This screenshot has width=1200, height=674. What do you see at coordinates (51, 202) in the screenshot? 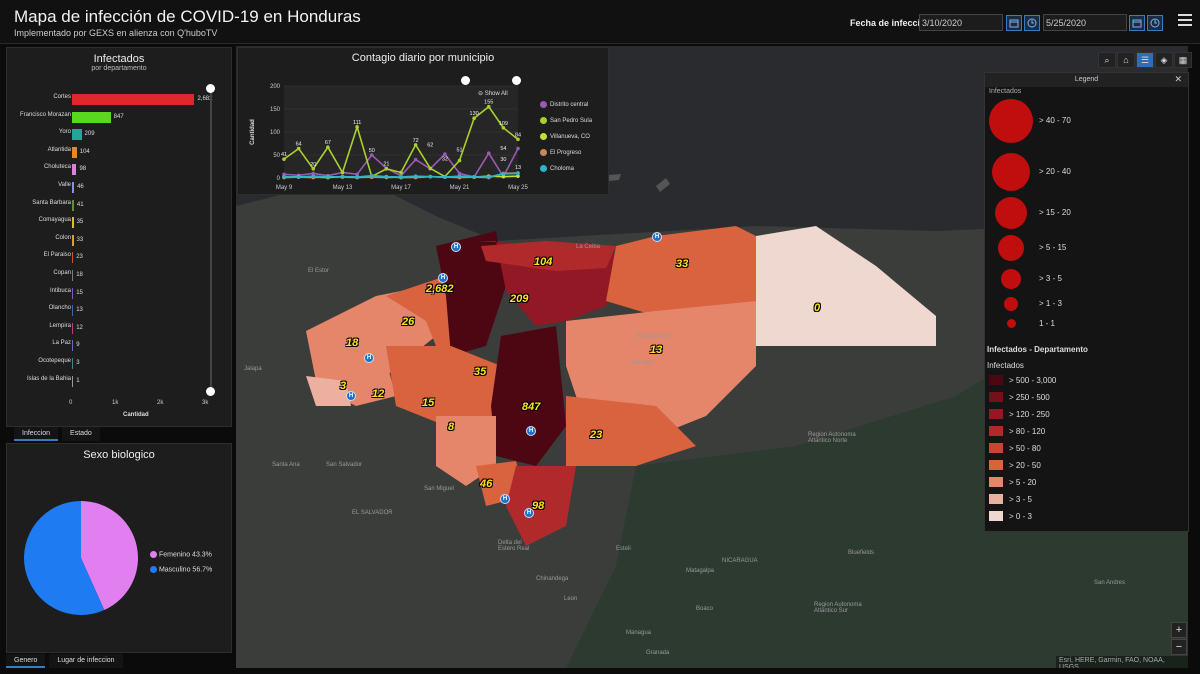
I see `bar-category-label: Santa Barbara` at bounding box center [51, 202].